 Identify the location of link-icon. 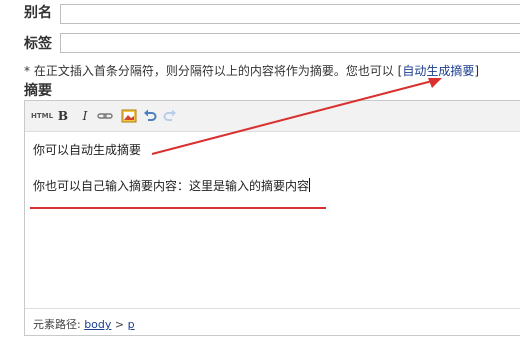
(105, 116).